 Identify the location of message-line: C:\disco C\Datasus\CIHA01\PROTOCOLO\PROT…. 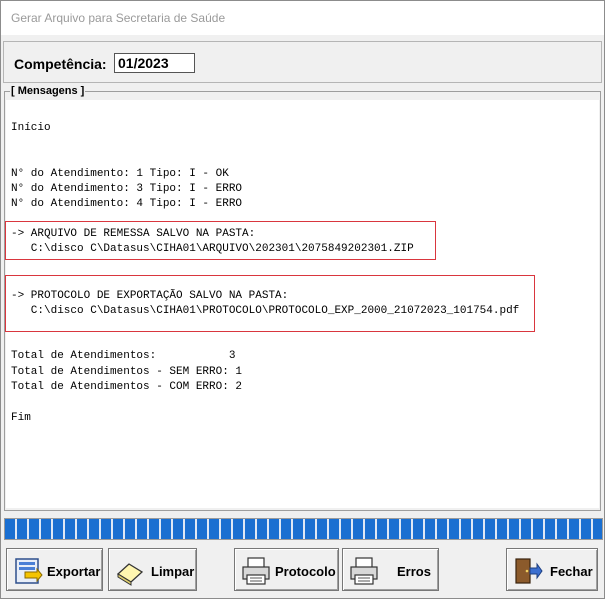
(265, 311).